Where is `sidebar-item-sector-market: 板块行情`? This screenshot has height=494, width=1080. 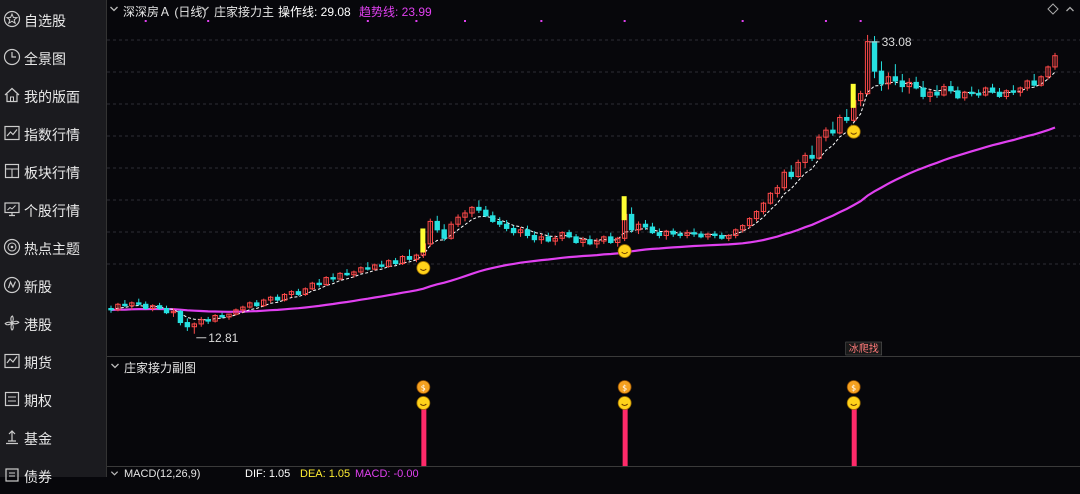 sidebar-item-sector-market: 板块行情 is located at coordinates (53, 171).